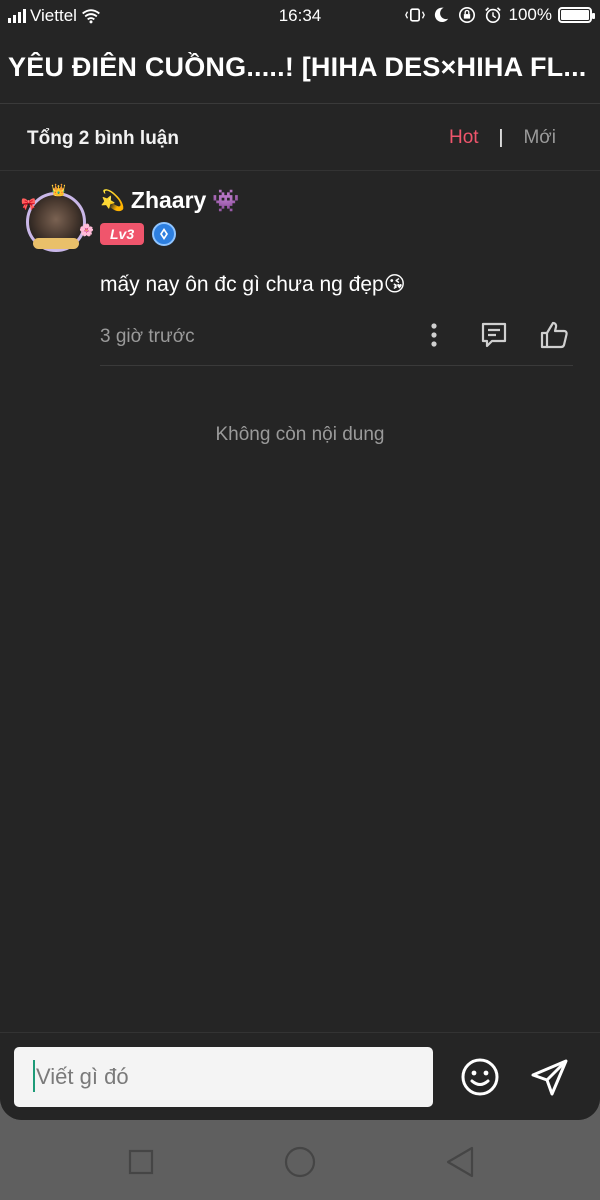  I want to click on back-icon, so click(460, 1162).